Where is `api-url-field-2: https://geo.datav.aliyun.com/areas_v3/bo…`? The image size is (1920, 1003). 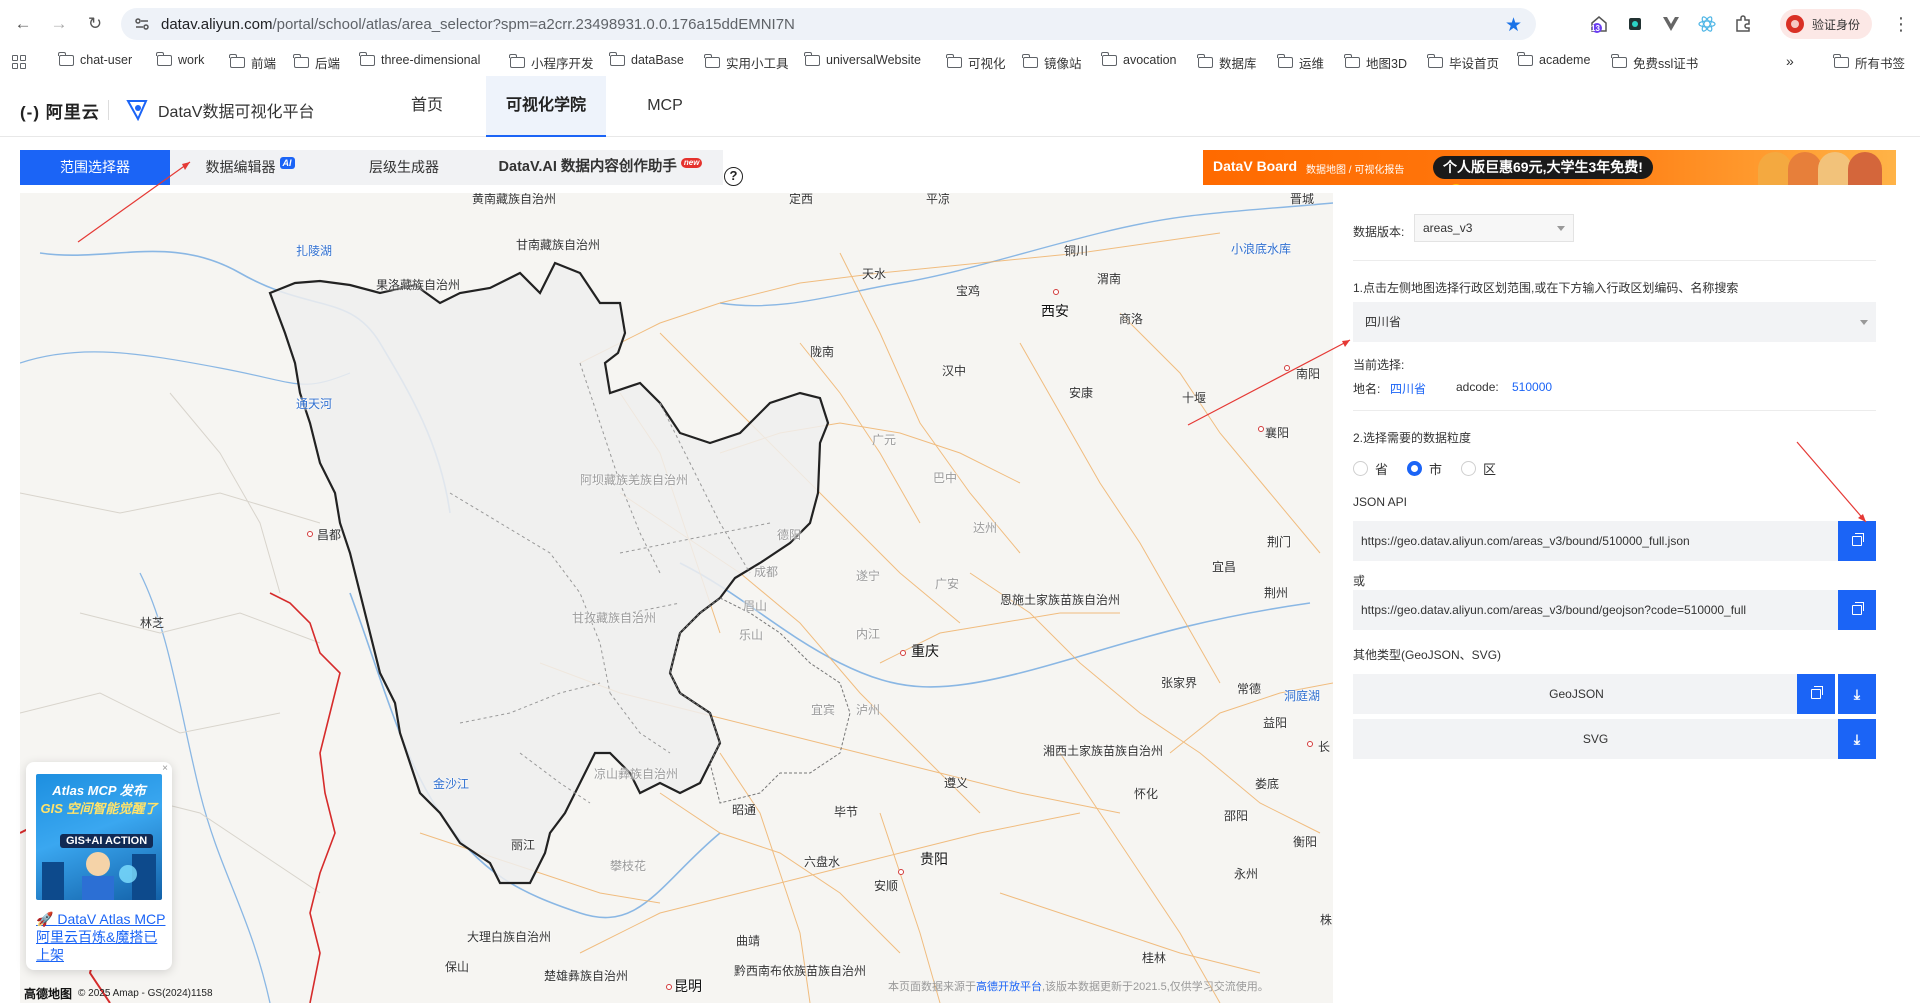
api-url-field-2: https://geo.datav.aliyun.com/areas_v3/bo… is located at coordinates (1595, 610).